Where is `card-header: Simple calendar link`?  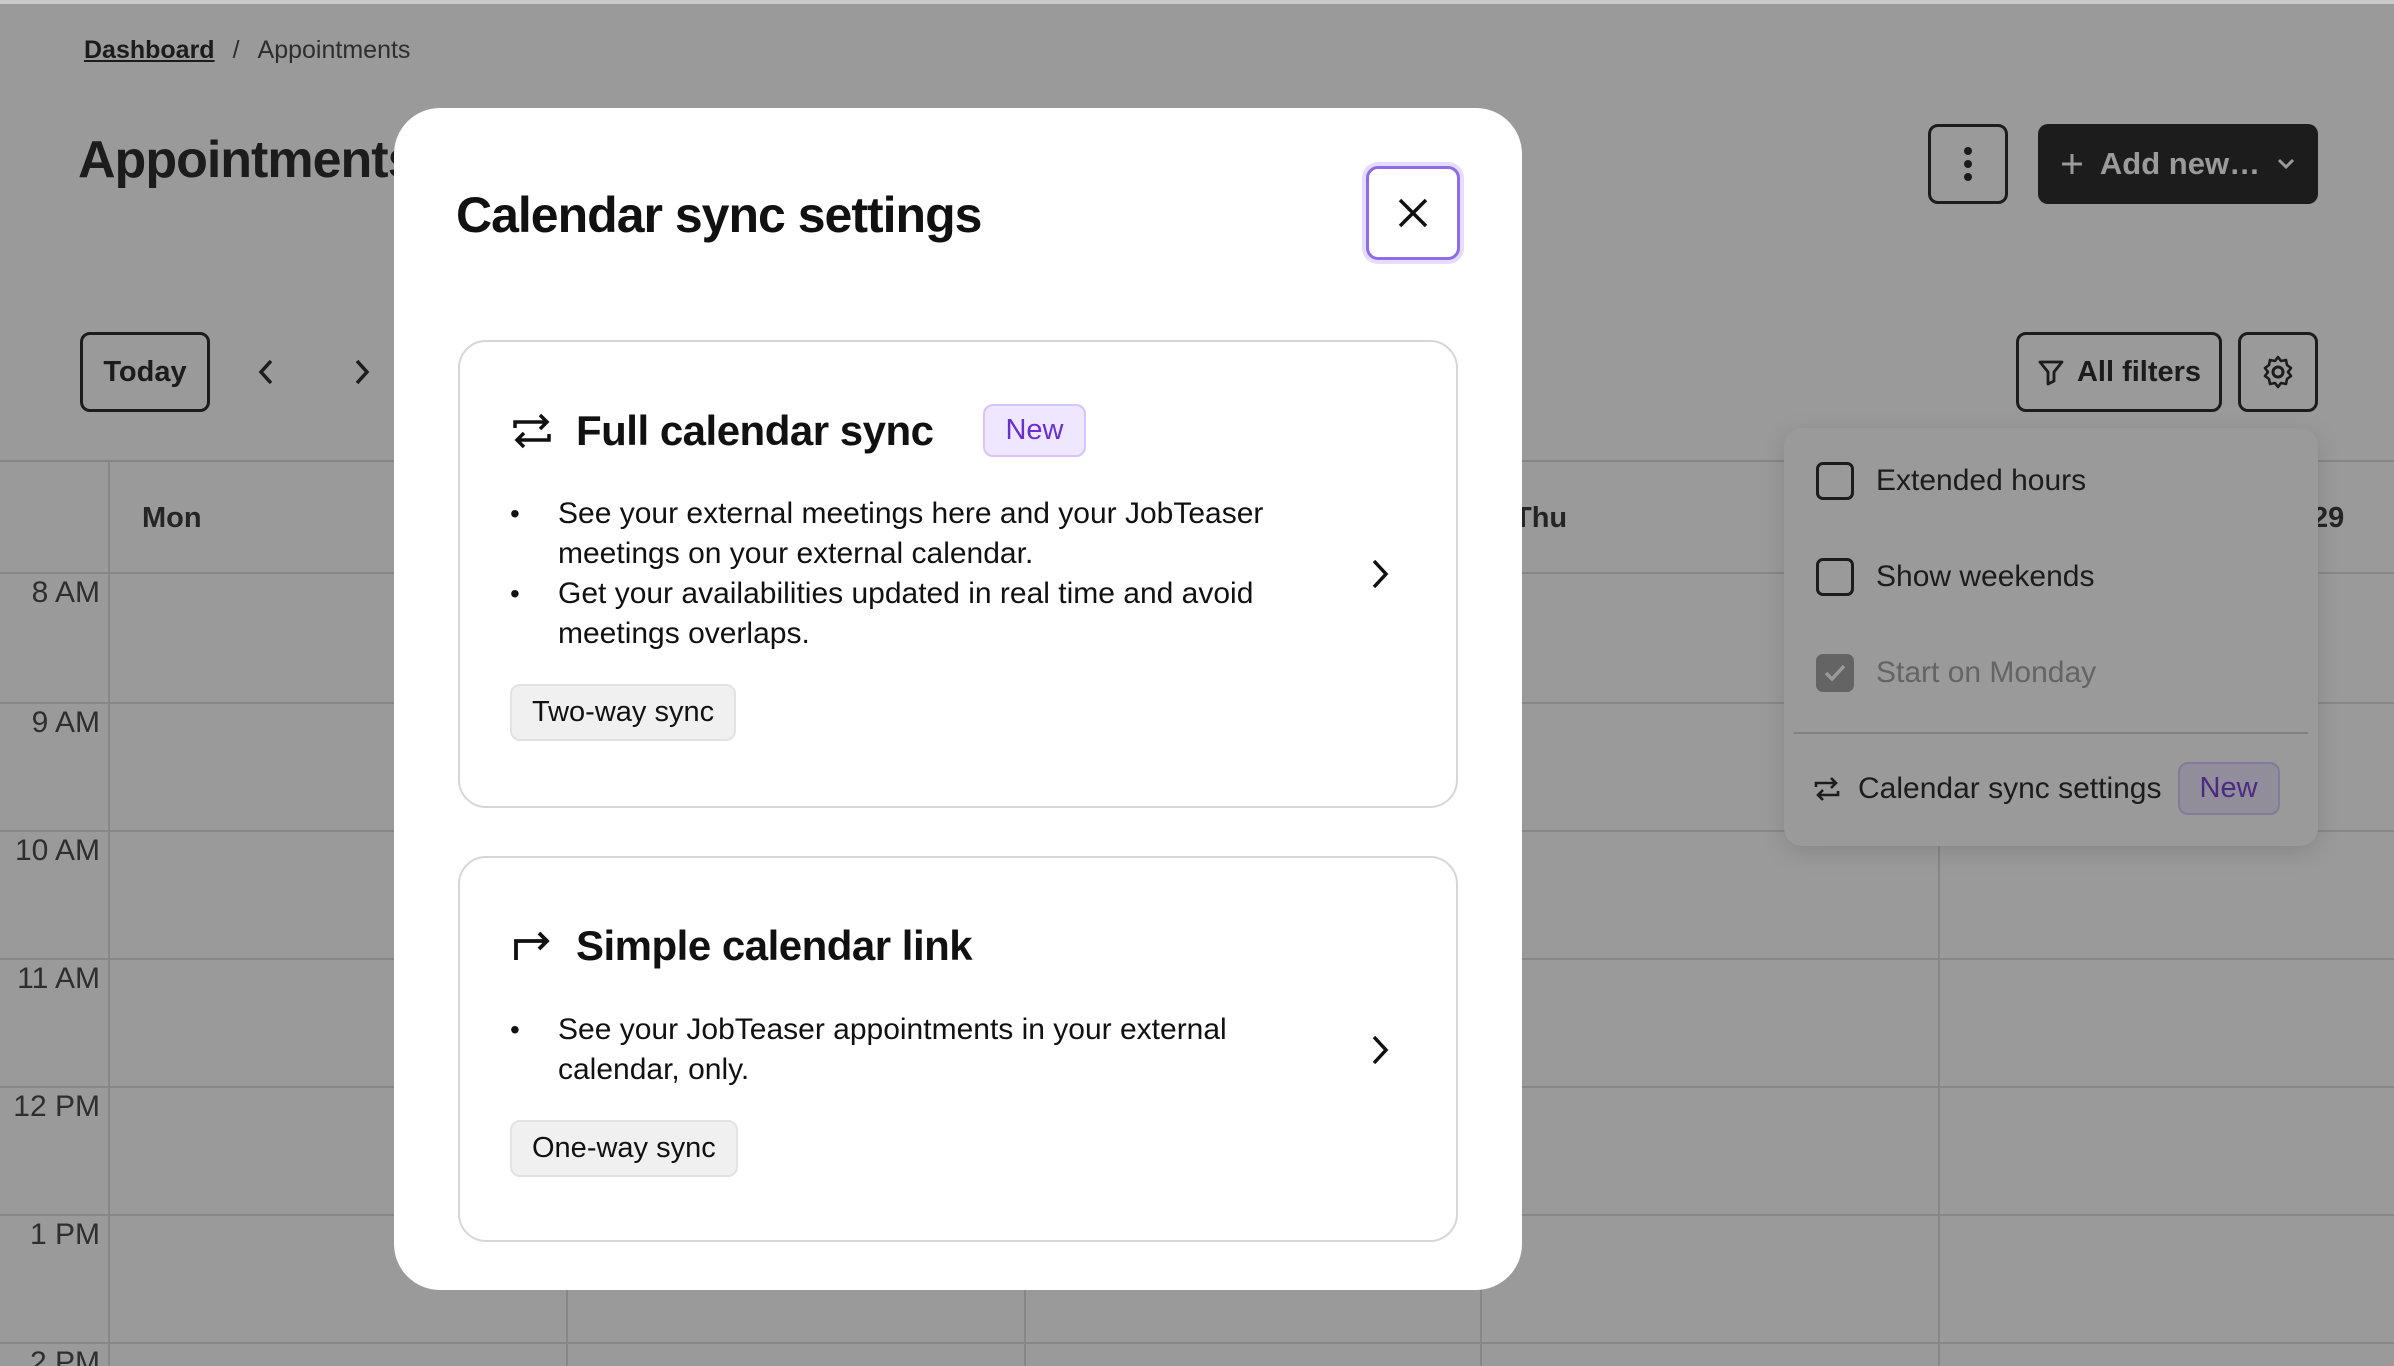 card-header: Simple calendar link is located at coordinates (741, 946).